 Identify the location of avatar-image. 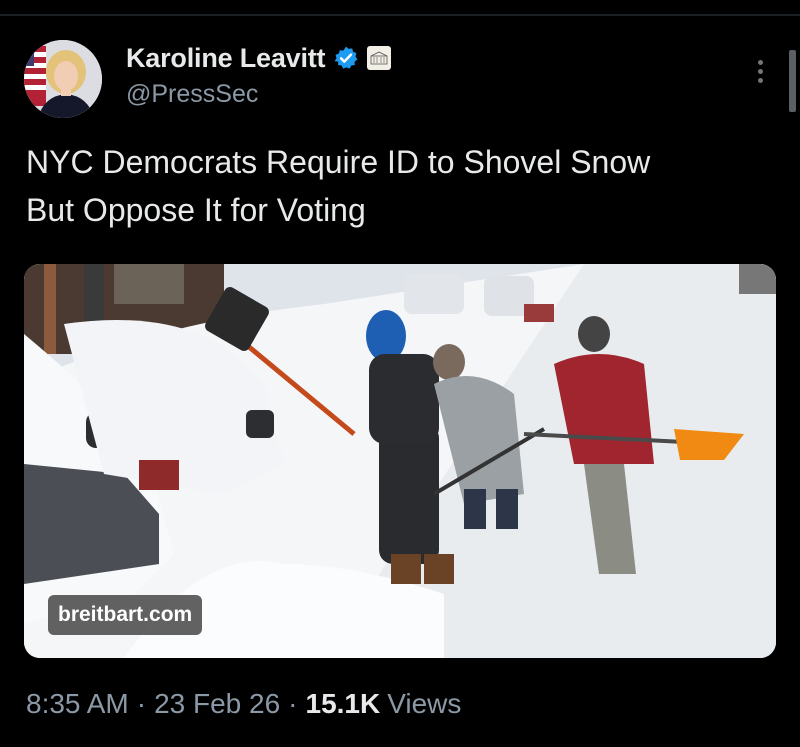
(63, 79).